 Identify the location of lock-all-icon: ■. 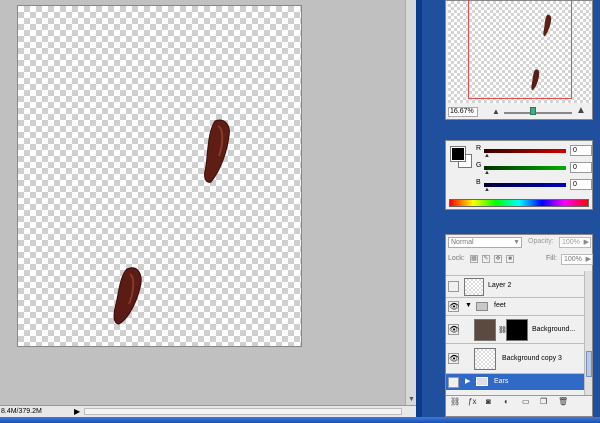
(510, 259).